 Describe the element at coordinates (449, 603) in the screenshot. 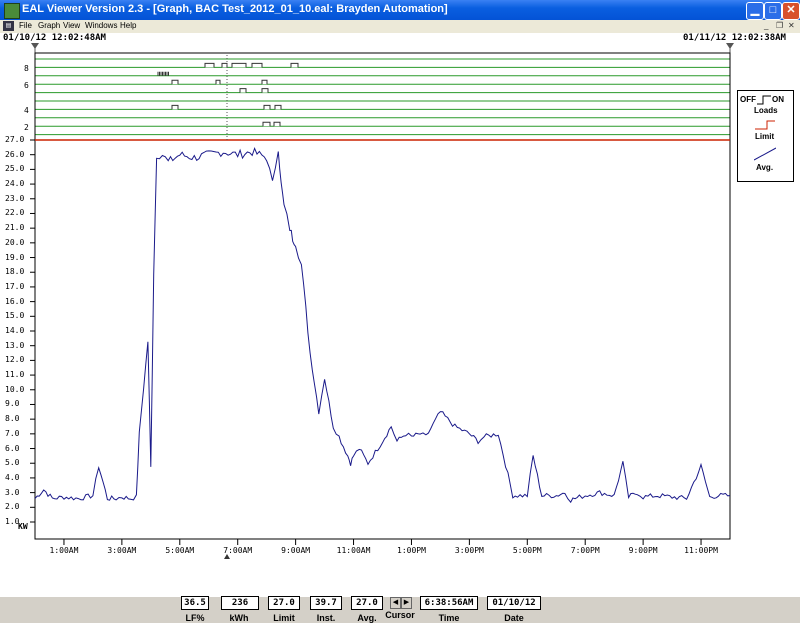

I see `time-value: 6:38:56AM` at that location.